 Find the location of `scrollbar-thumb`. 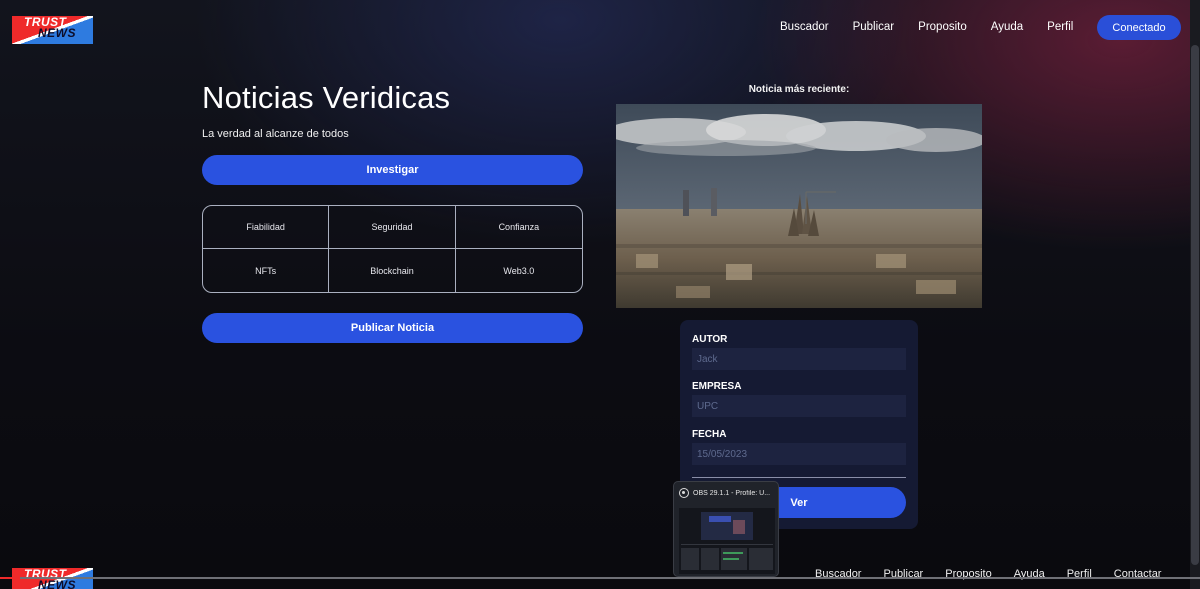

scrollbar-thumb is located at coordinates (1195, 305).